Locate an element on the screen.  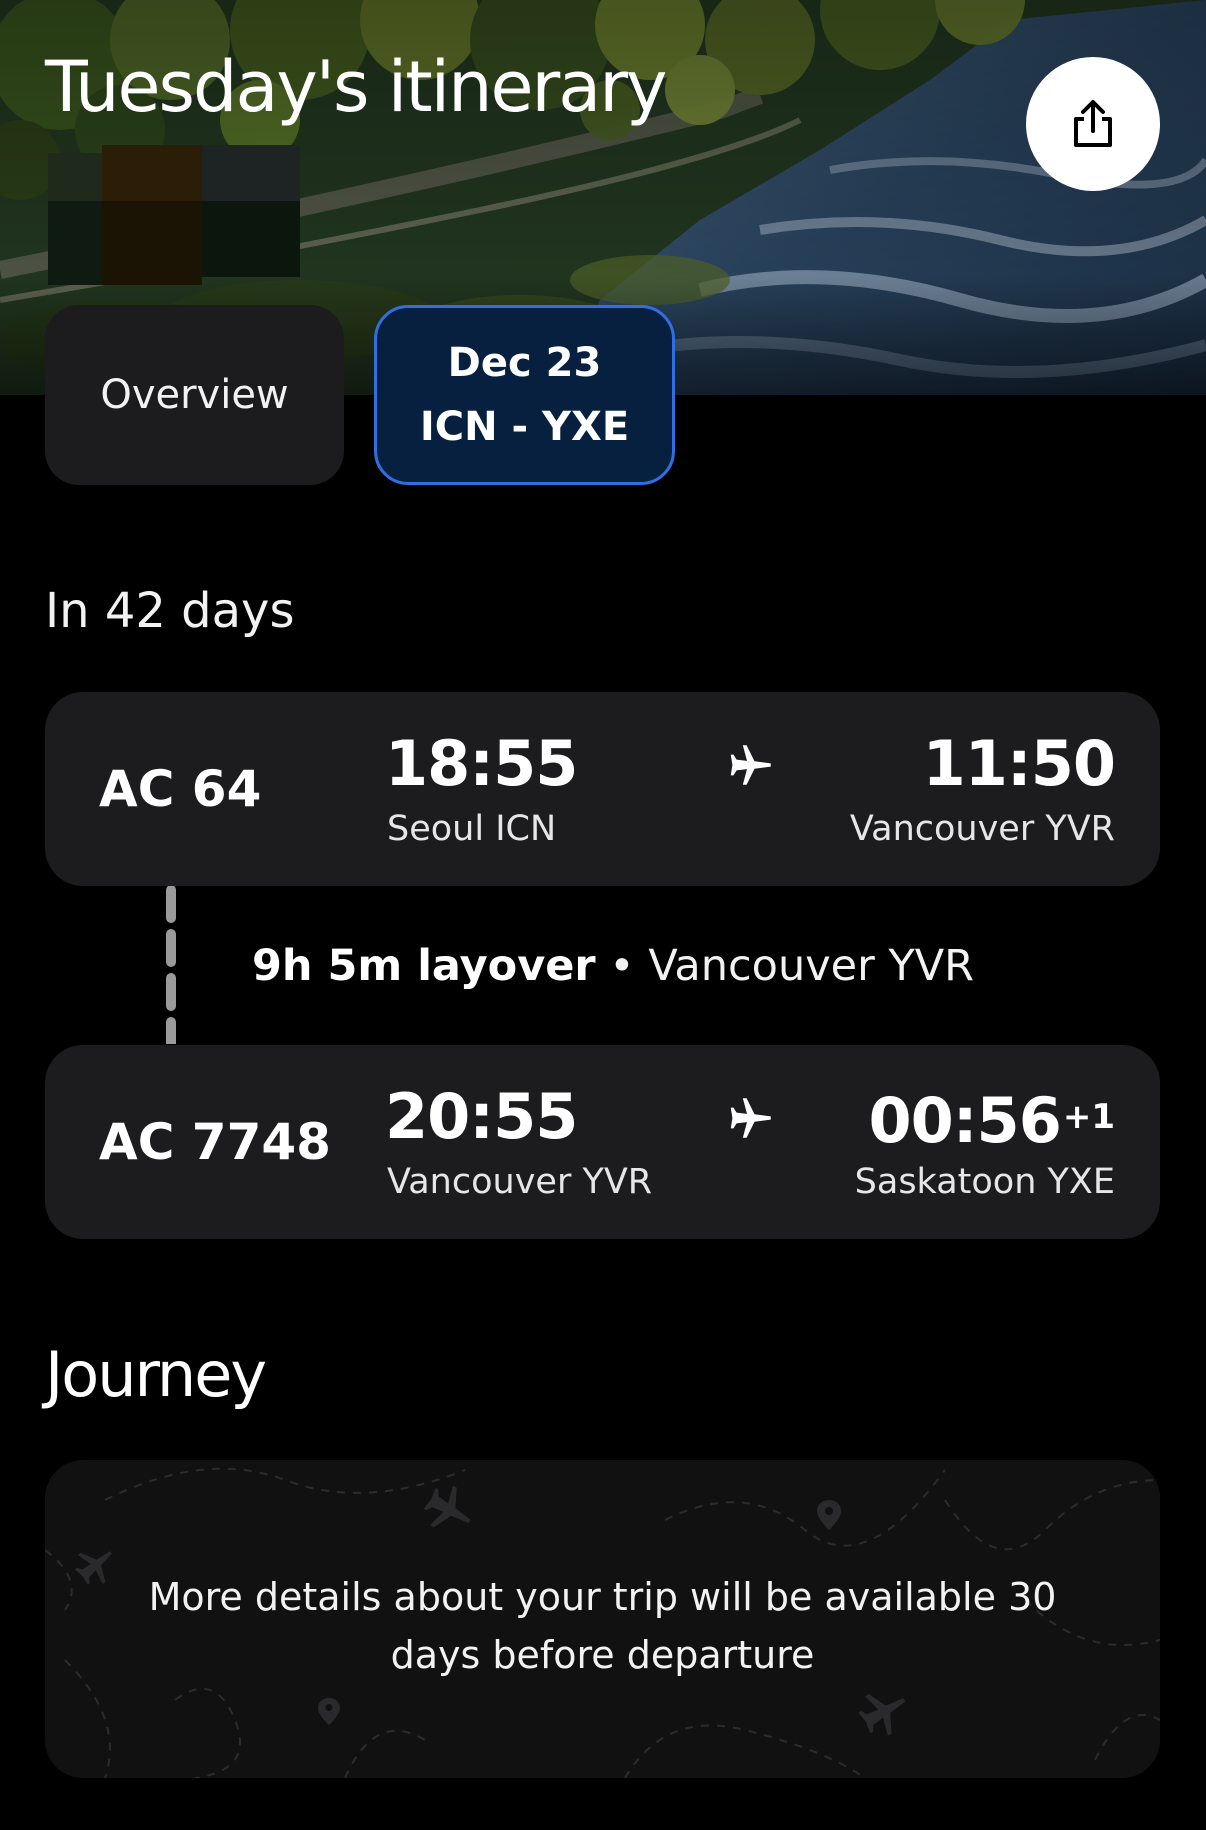
arrival-time: 00:56+1 is located at coordinates (991, 1119).